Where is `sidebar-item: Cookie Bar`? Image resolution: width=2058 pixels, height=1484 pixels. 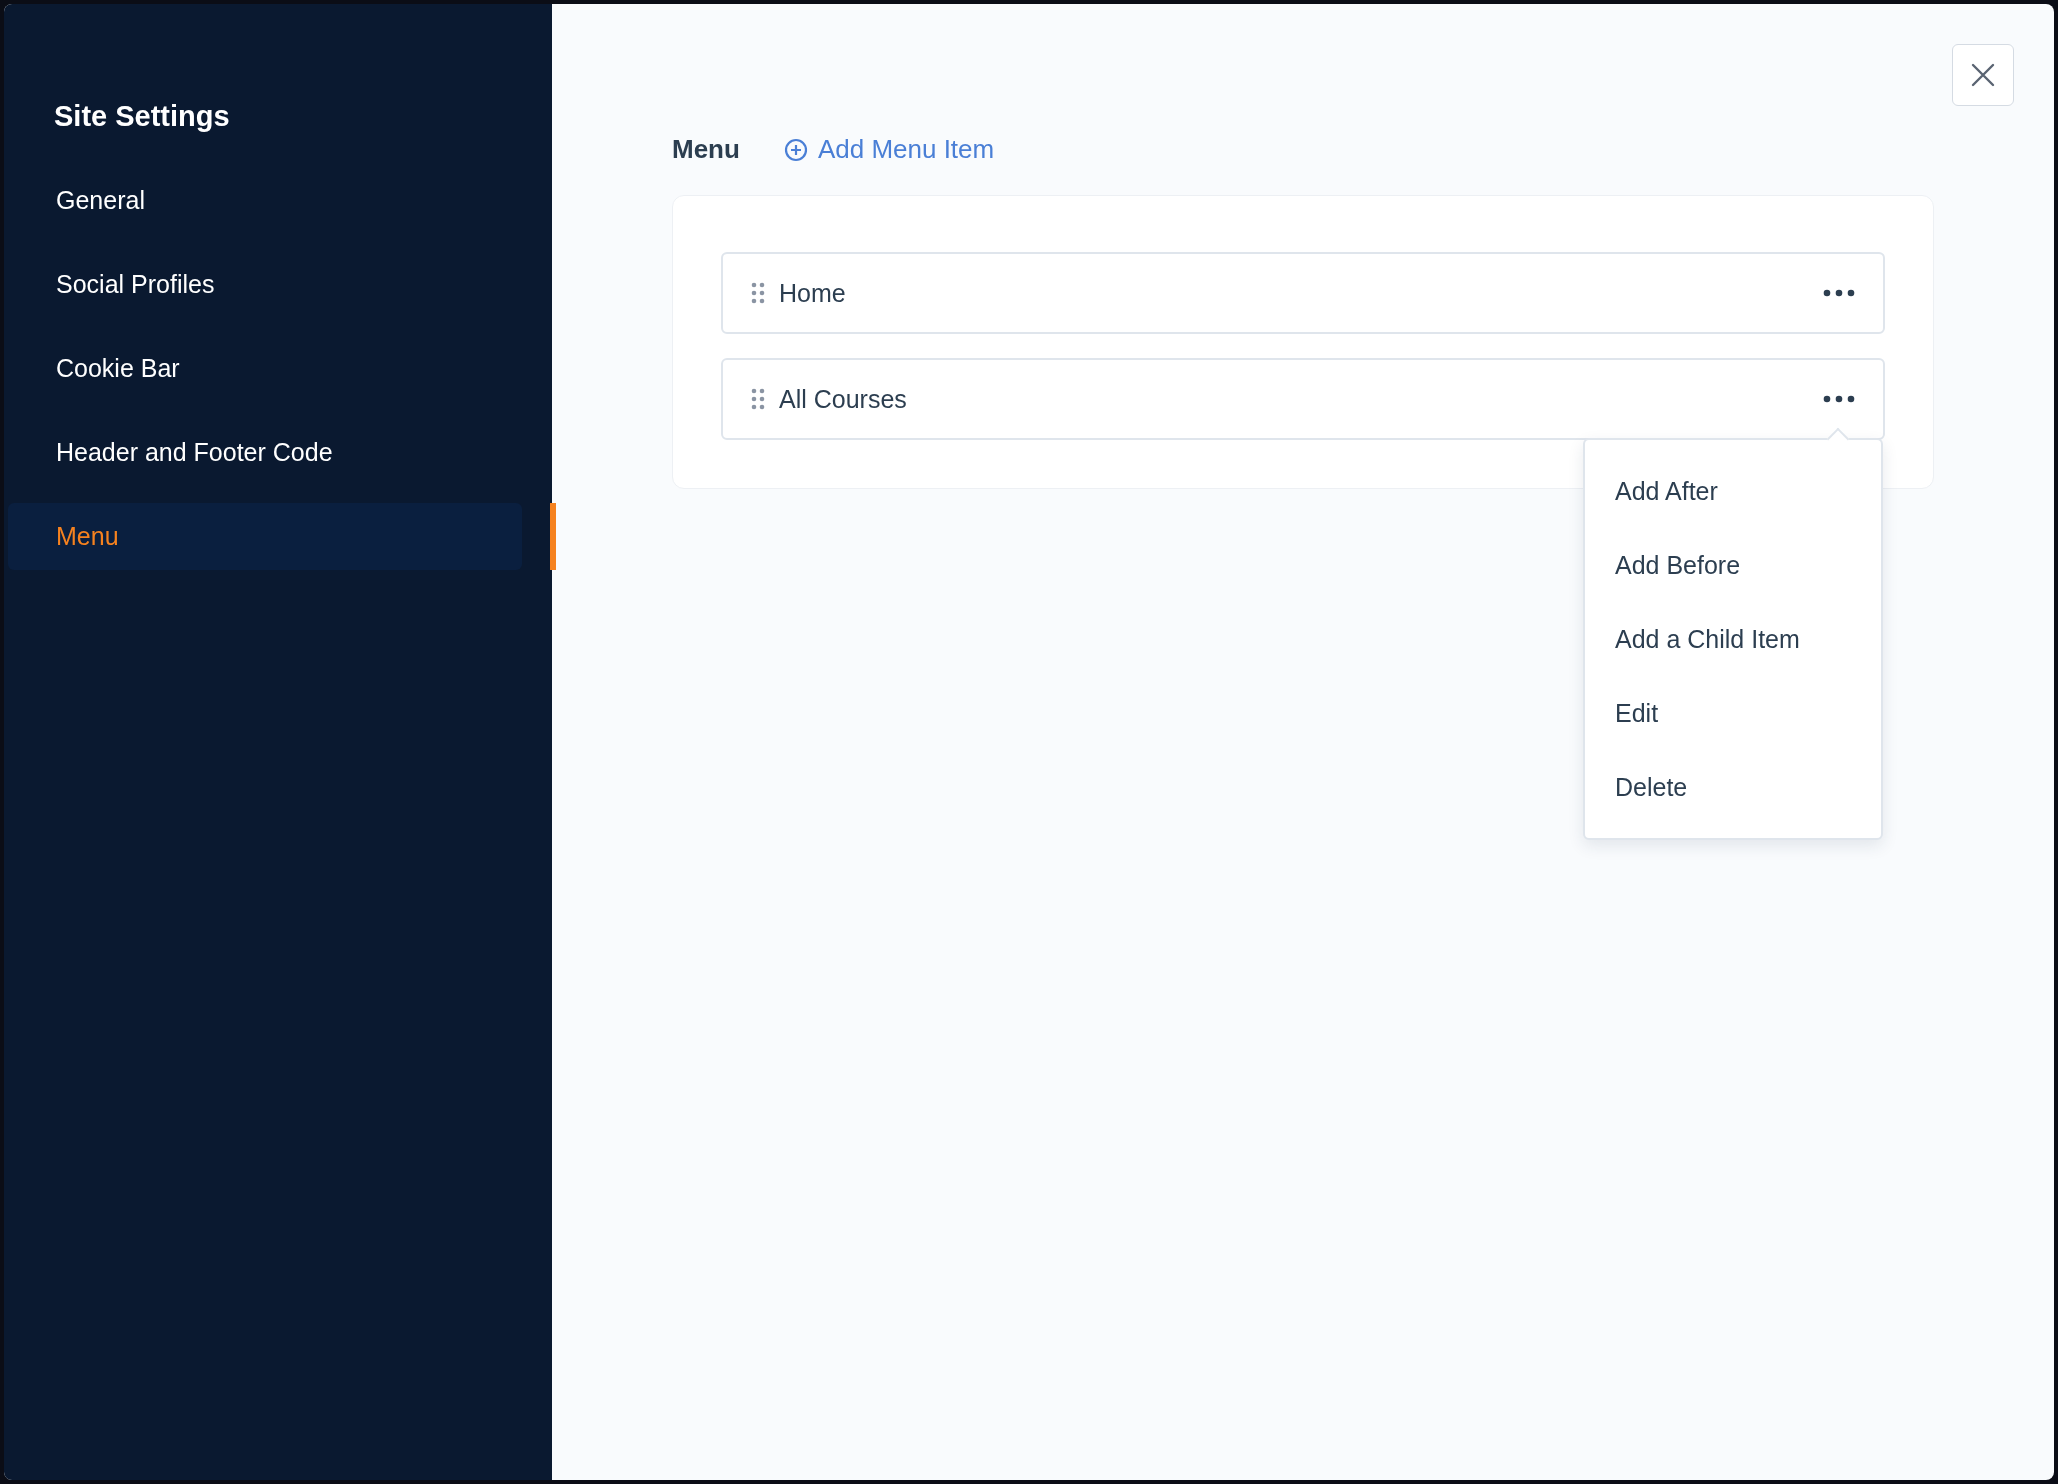 sidebar-item: Cookie Bar is located at coordinates (265, 368).